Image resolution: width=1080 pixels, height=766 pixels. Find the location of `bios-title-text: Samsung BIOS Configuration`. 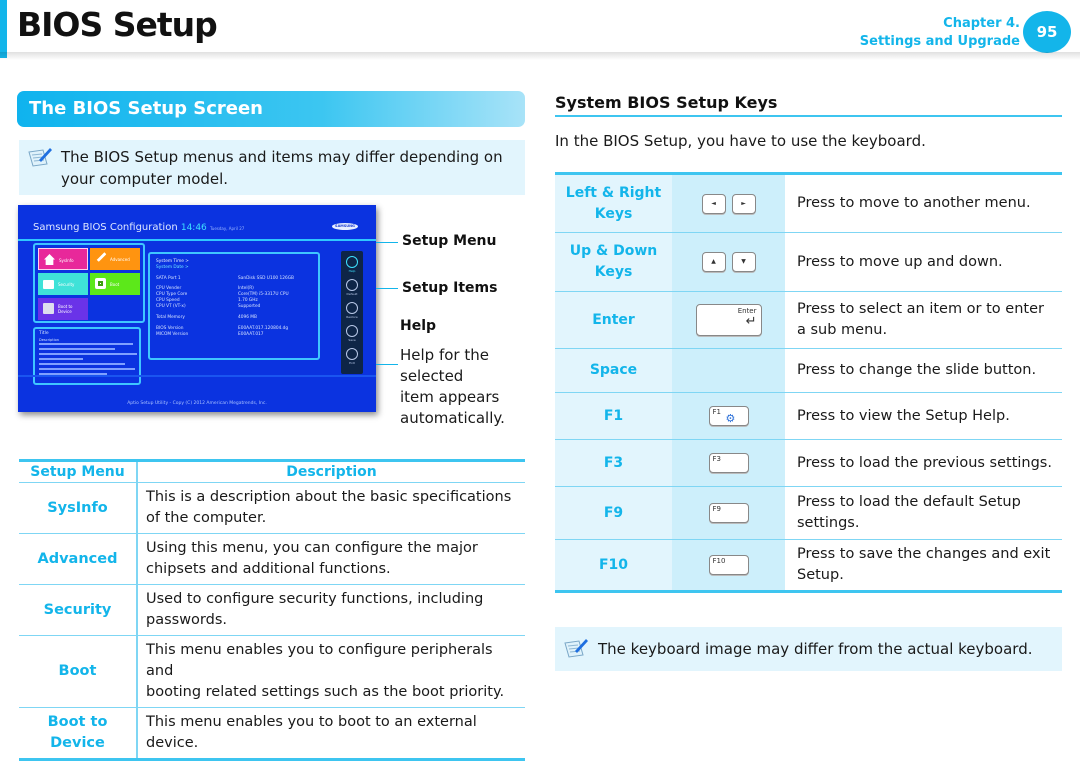

bios-title-text: Samsung BIOS Configuration is located at coordinates (105, 227).